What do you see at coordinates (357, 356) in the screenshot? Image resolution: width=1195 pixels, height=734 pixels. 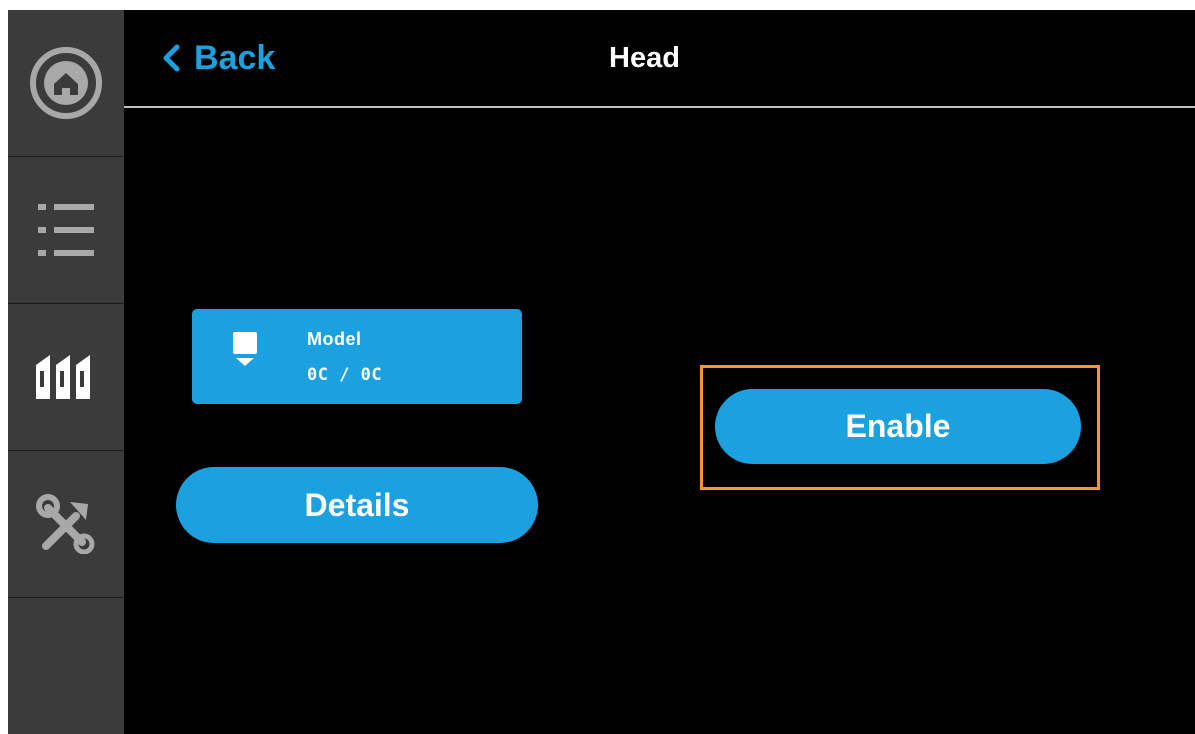 I see `head-info-card: Model 0C / 0C` at bounding box center [357, 356].